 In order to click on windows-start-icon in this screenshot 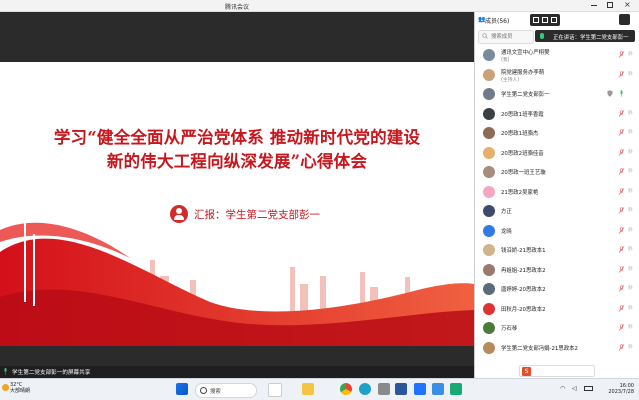, I will do `click(182, 389)`.